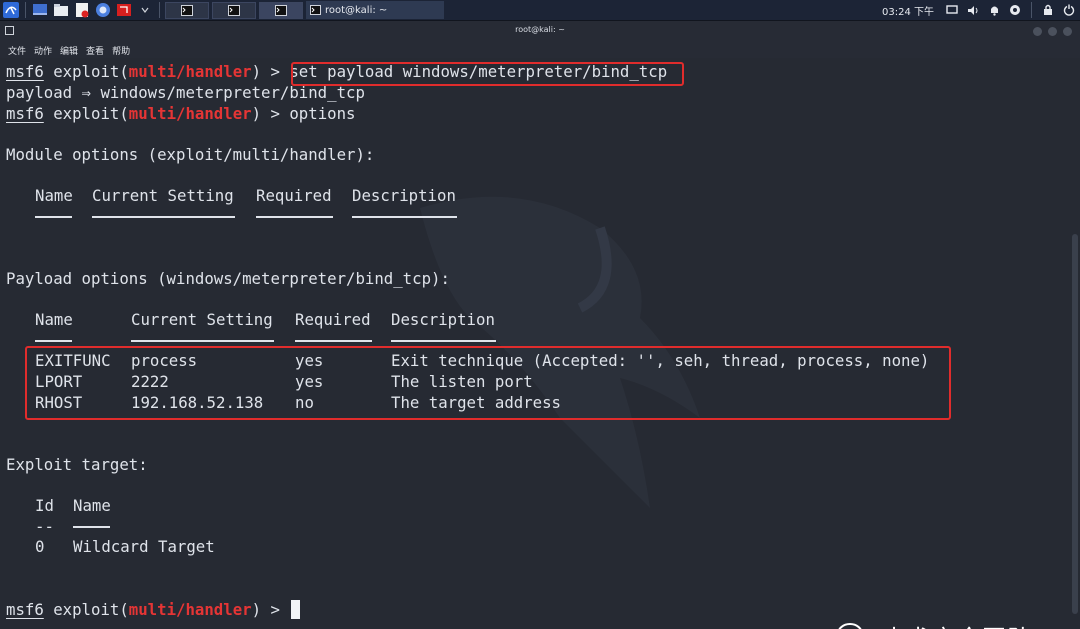  What do you see at coordinates (103, 10) in the screenshot?
I see `browser-icon` at bounding box center [103, 10].